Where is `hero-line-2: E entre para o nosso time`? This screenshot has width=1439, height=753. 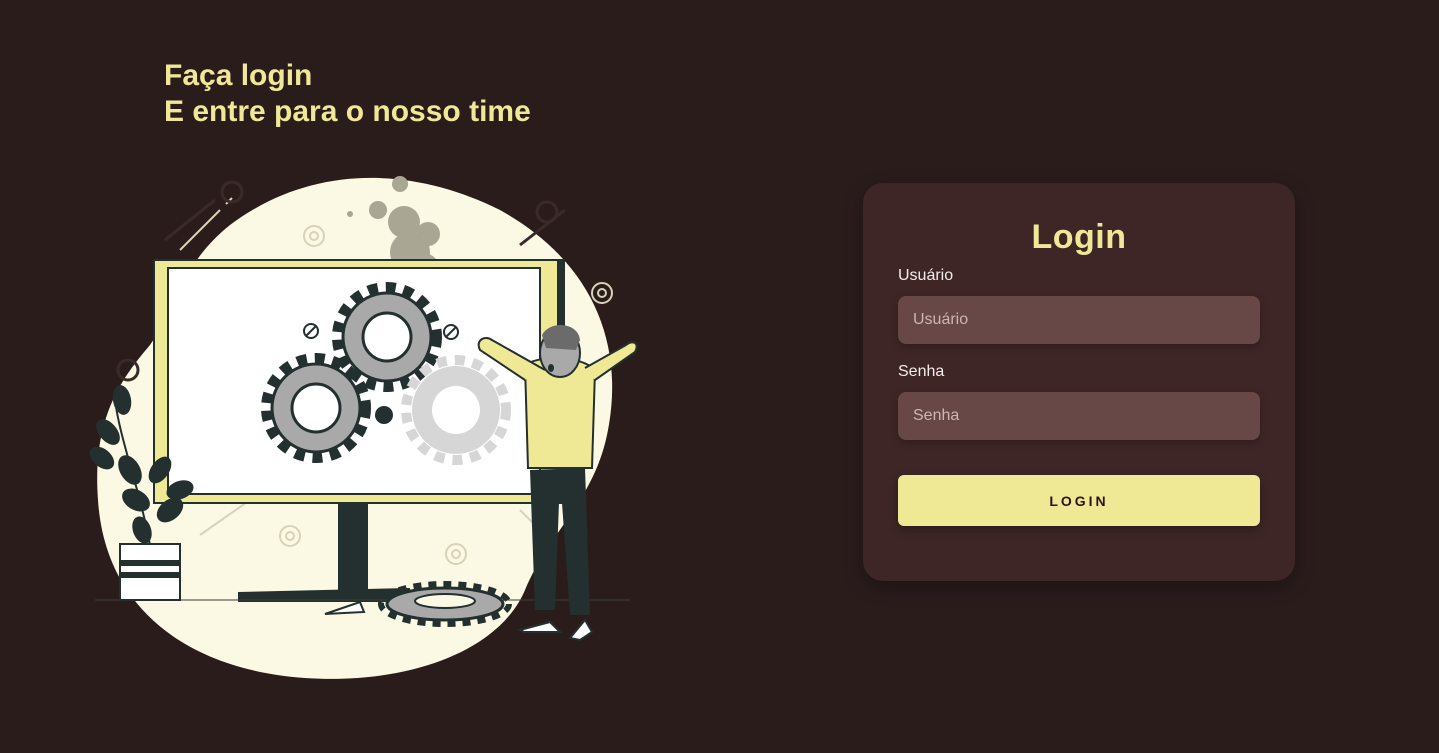 hero-line-2: E entre para o nosso time is located at coordinates (347, 111).